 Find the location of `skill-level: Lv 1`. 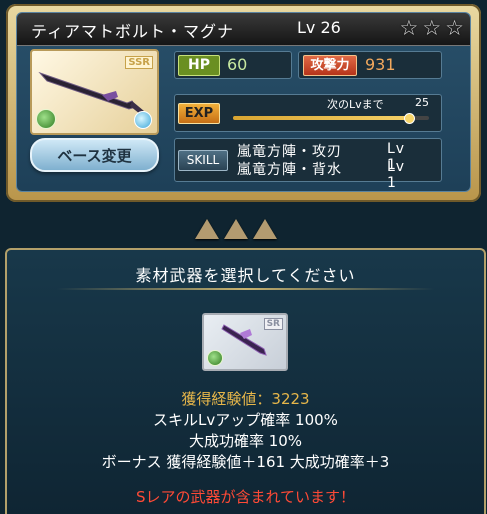

skill-level: Lv 1 is located at coordinates (396, 175).